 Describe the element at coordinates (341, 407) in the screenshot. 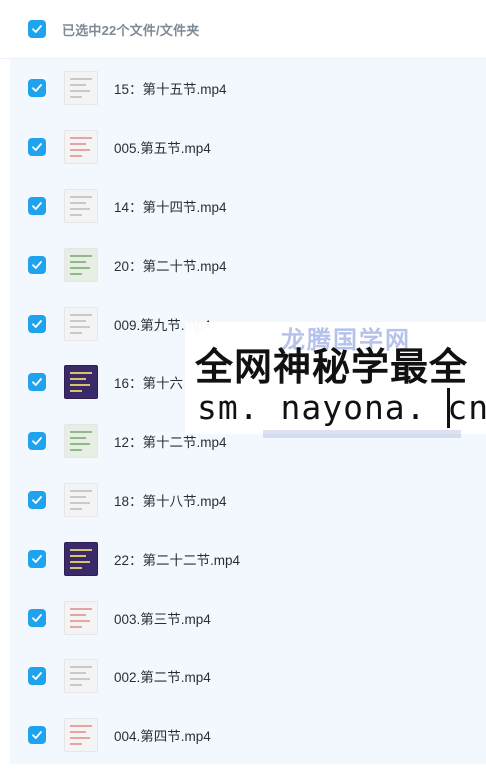

I see `watermark-line2: sm. nayona. cn` at that location.